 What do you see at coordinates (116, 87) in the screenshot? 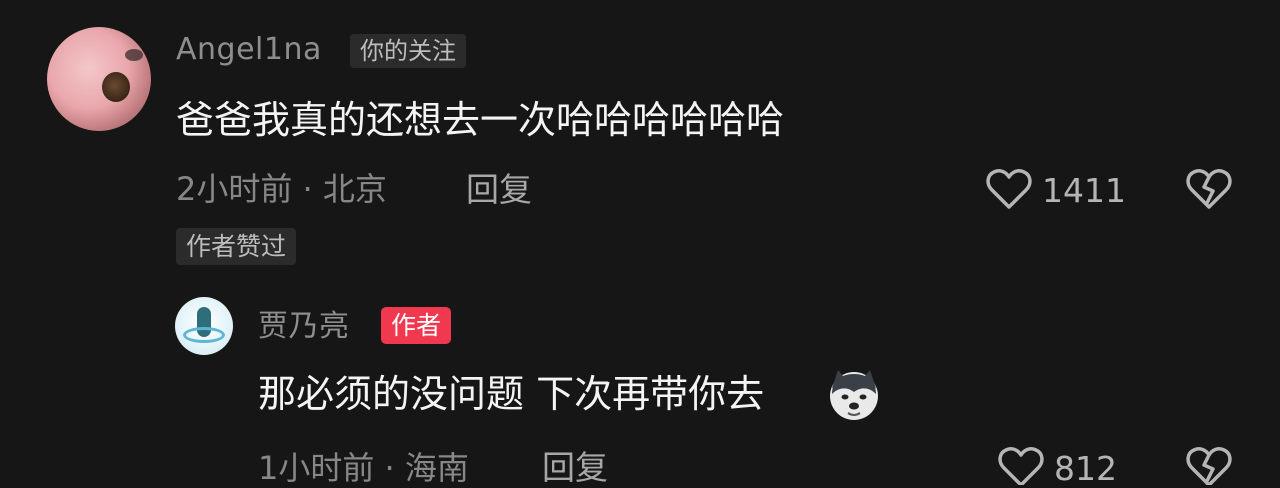
I see `avatar-detail` at bounding box center [116, 87].